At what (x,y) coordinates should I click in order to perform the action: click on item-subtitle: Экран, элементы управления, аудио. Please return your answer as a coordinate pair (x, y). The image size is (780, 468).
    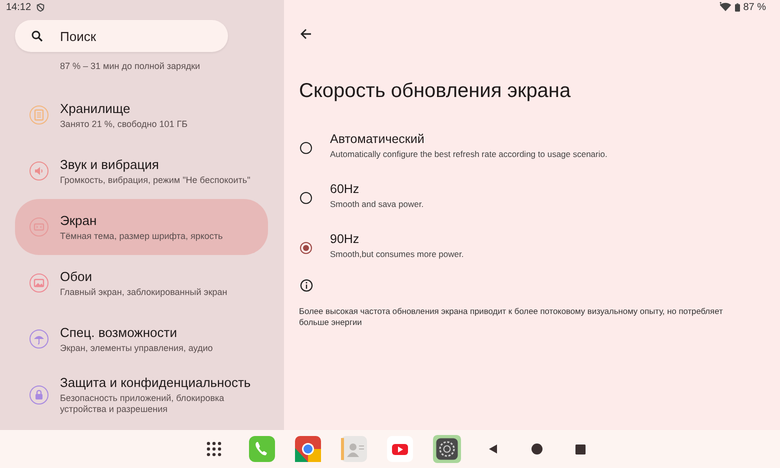
    Looking at the image, I should click on (136, 348).